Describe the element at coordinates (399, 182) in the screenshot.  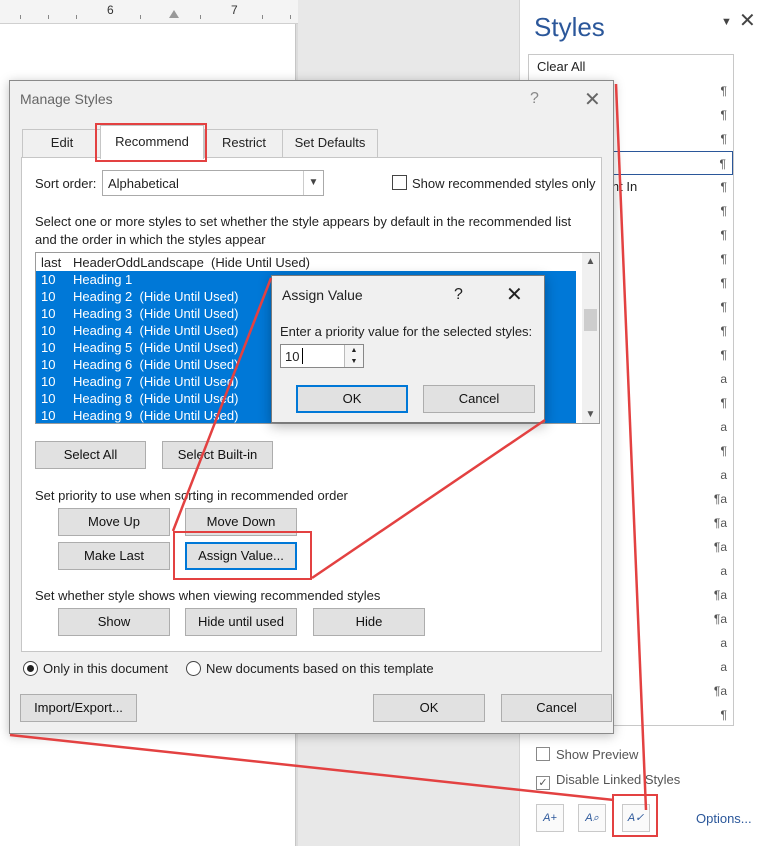
I see `show-recommended-only-checkbox` at that location.